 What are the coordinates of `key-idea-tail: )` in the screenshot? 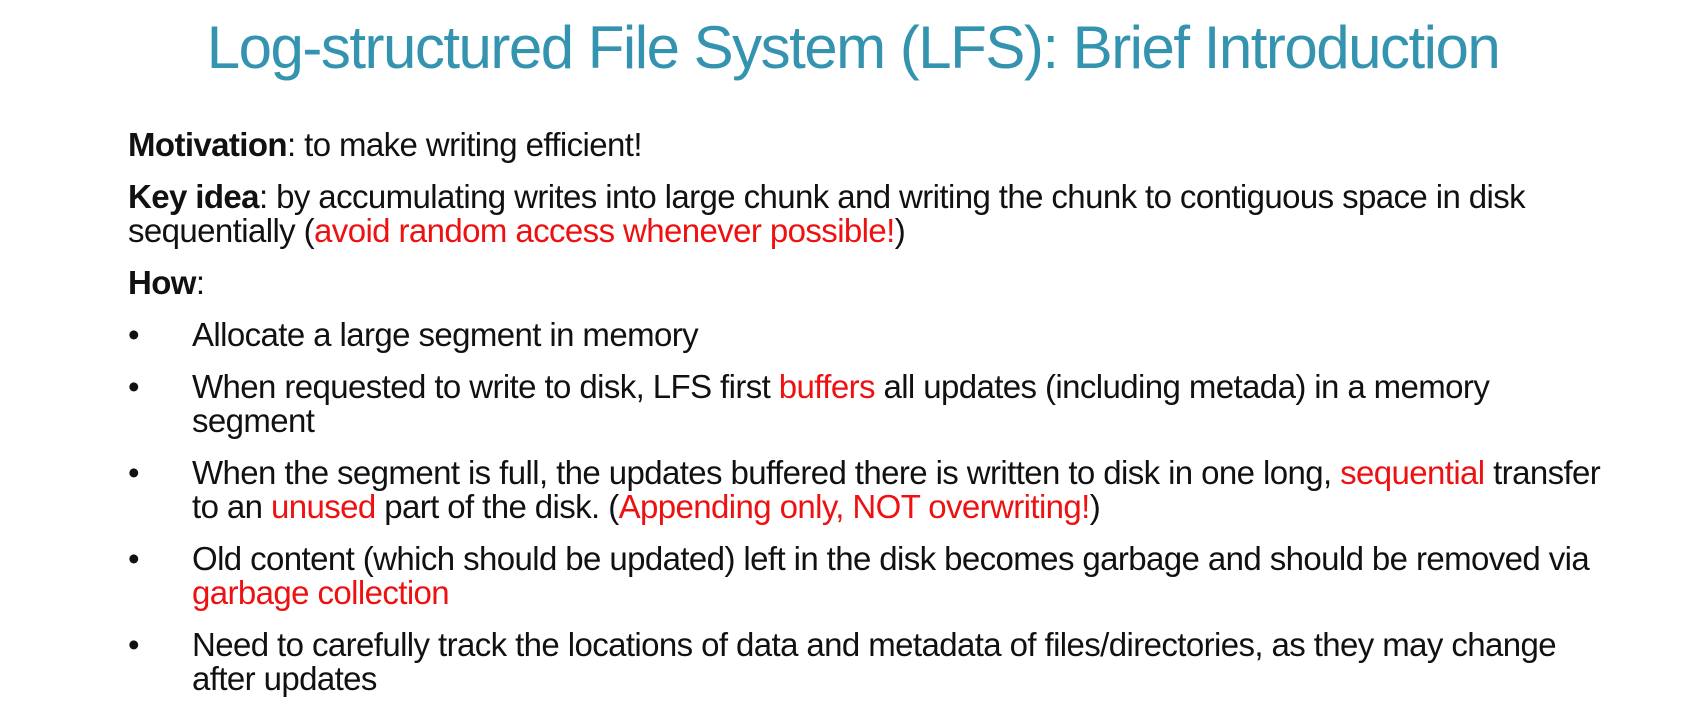 It's located at (900, 230).